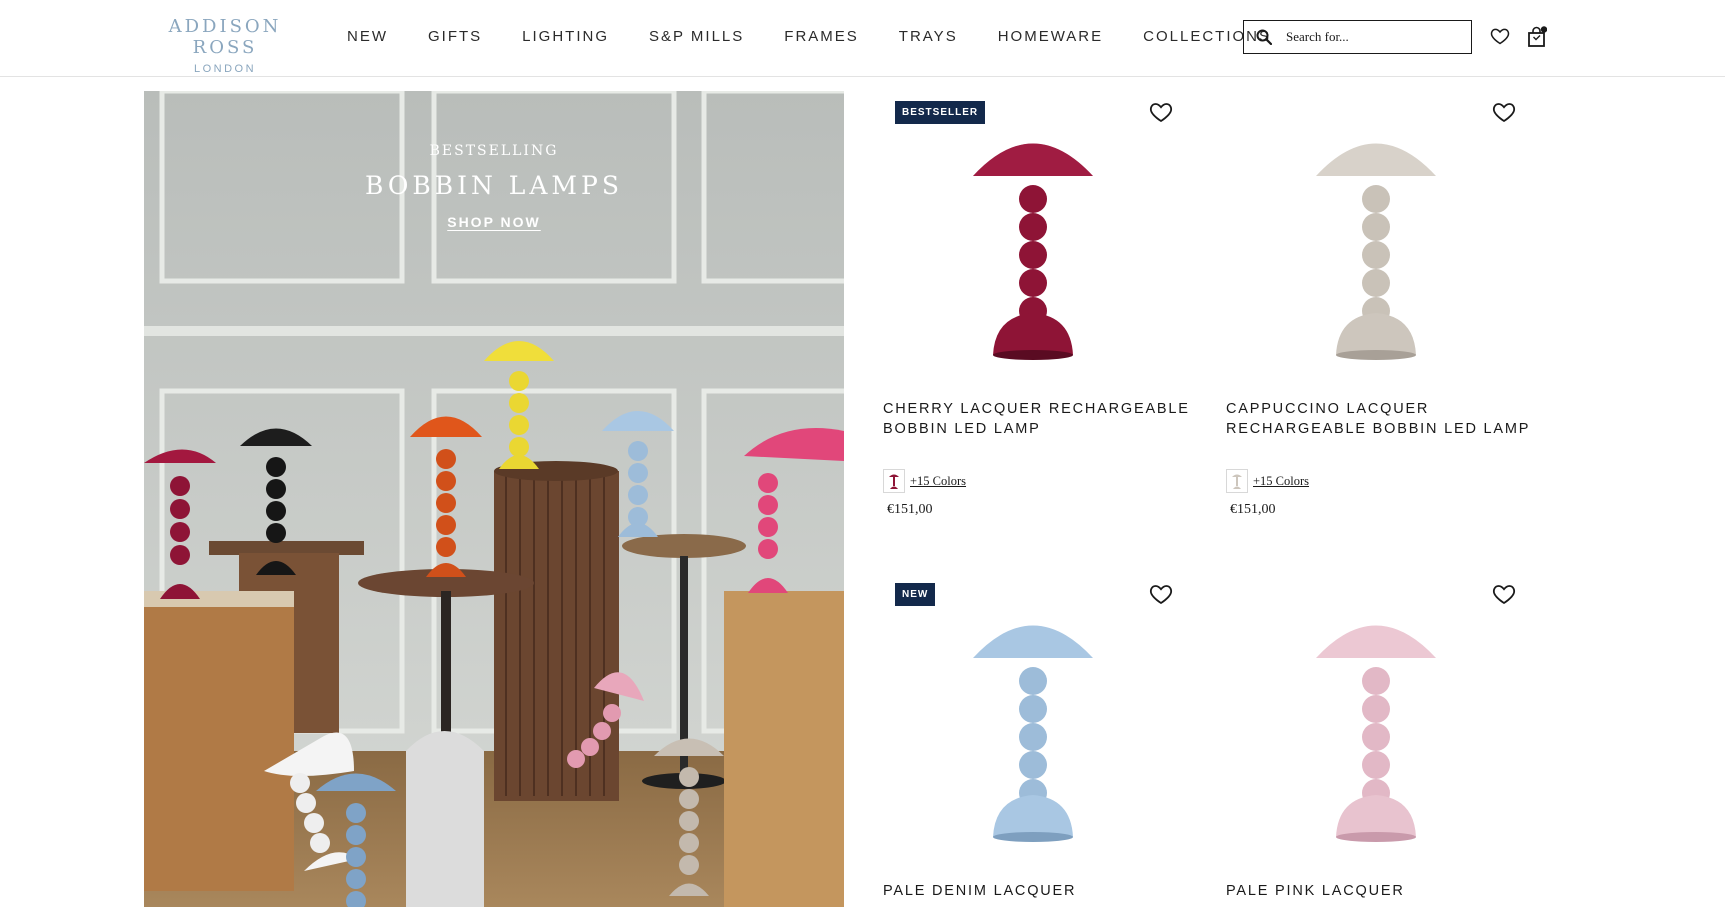 Image resolution: width=1725 pixels, height=907 pixels. I want to click on nav-frames: FRAMES, so click(821, 36).